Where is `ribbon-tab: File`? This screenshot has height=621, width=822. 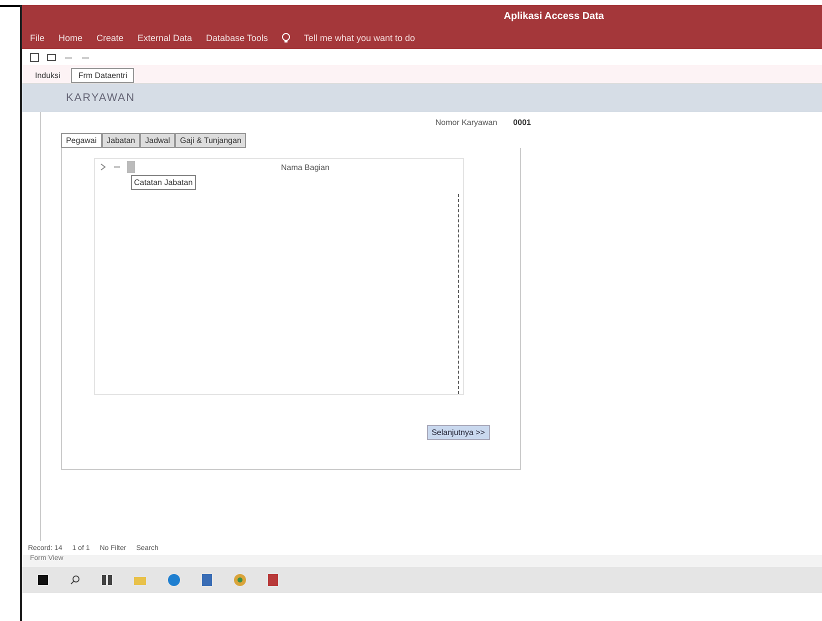 ribbon-tab: File is located at coordinates (37, 38).